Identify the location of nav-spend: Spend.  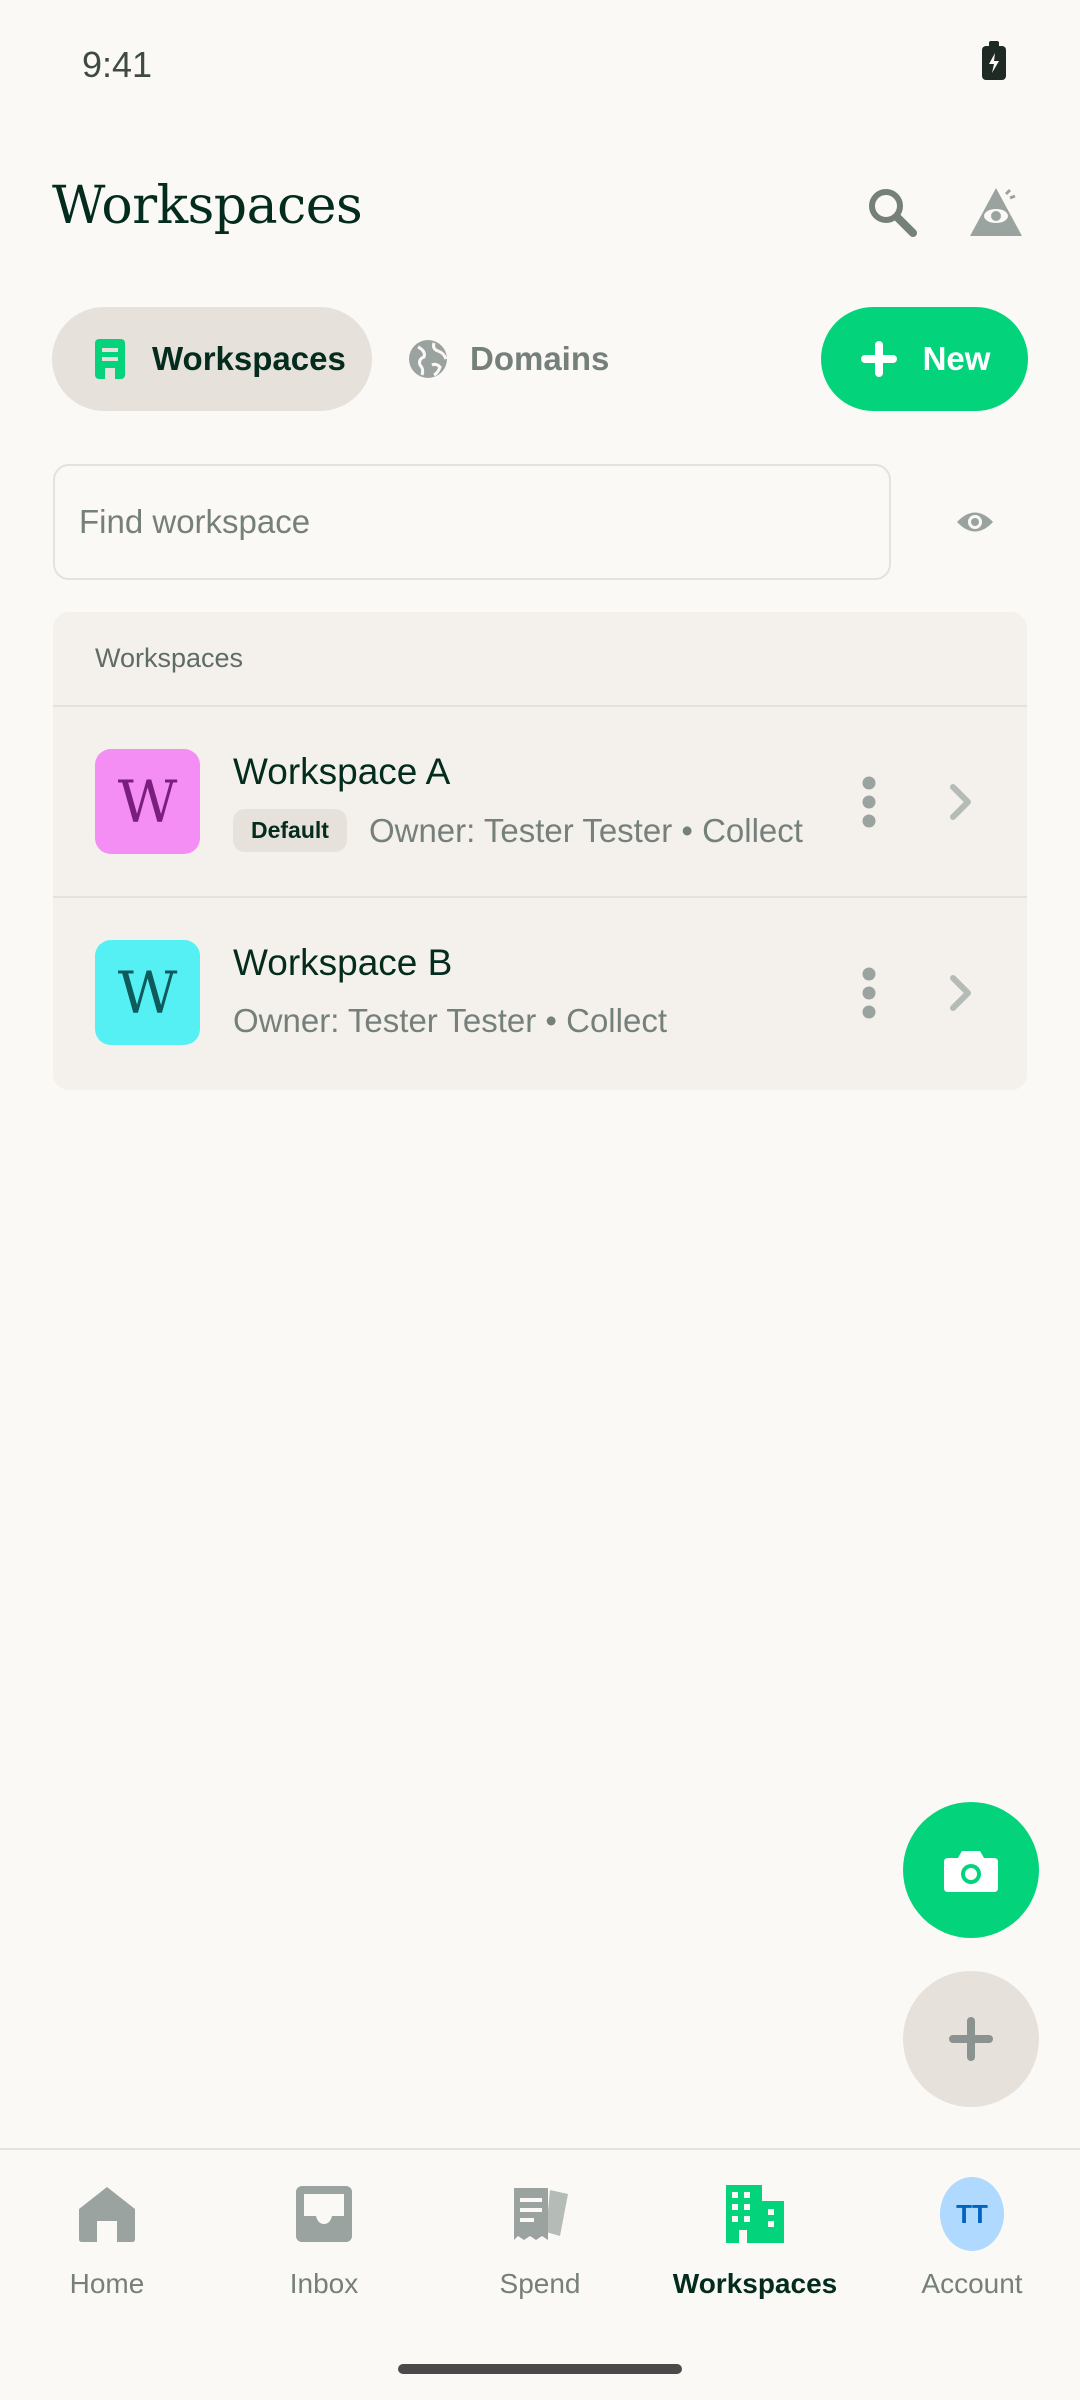
(540, 2241).